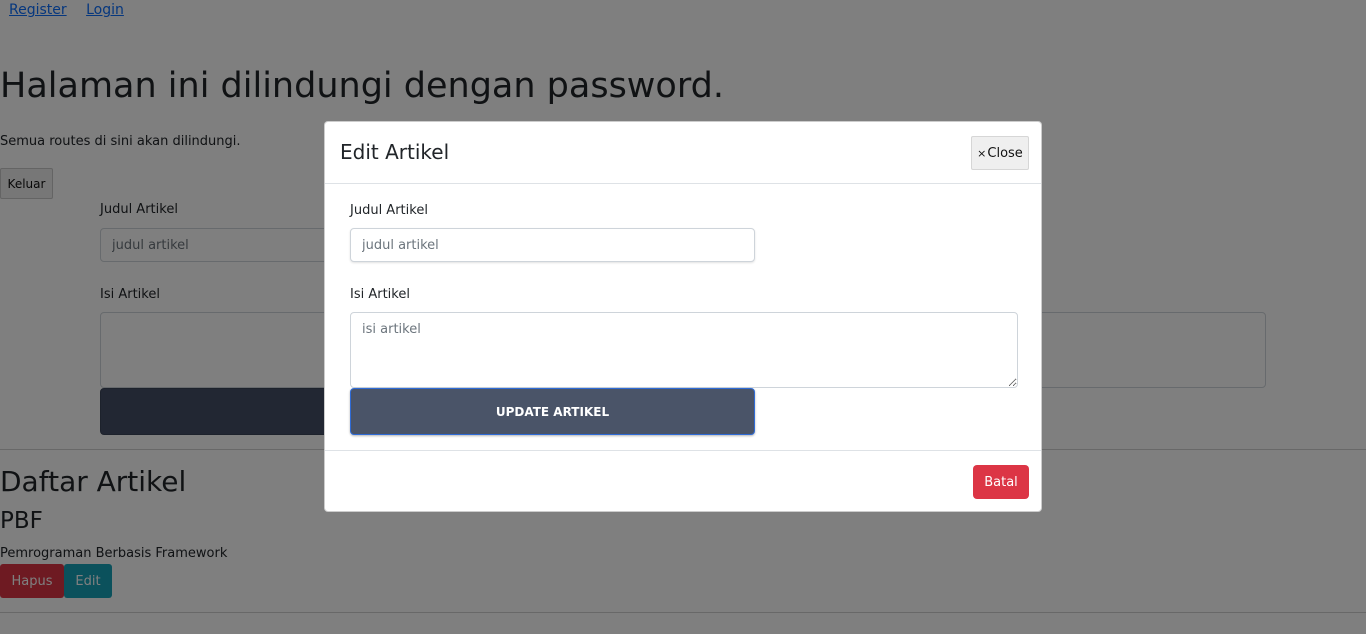 This screenshot has height=634, width=1366. I want to click on modal-content-textarea, so click(684, 350).